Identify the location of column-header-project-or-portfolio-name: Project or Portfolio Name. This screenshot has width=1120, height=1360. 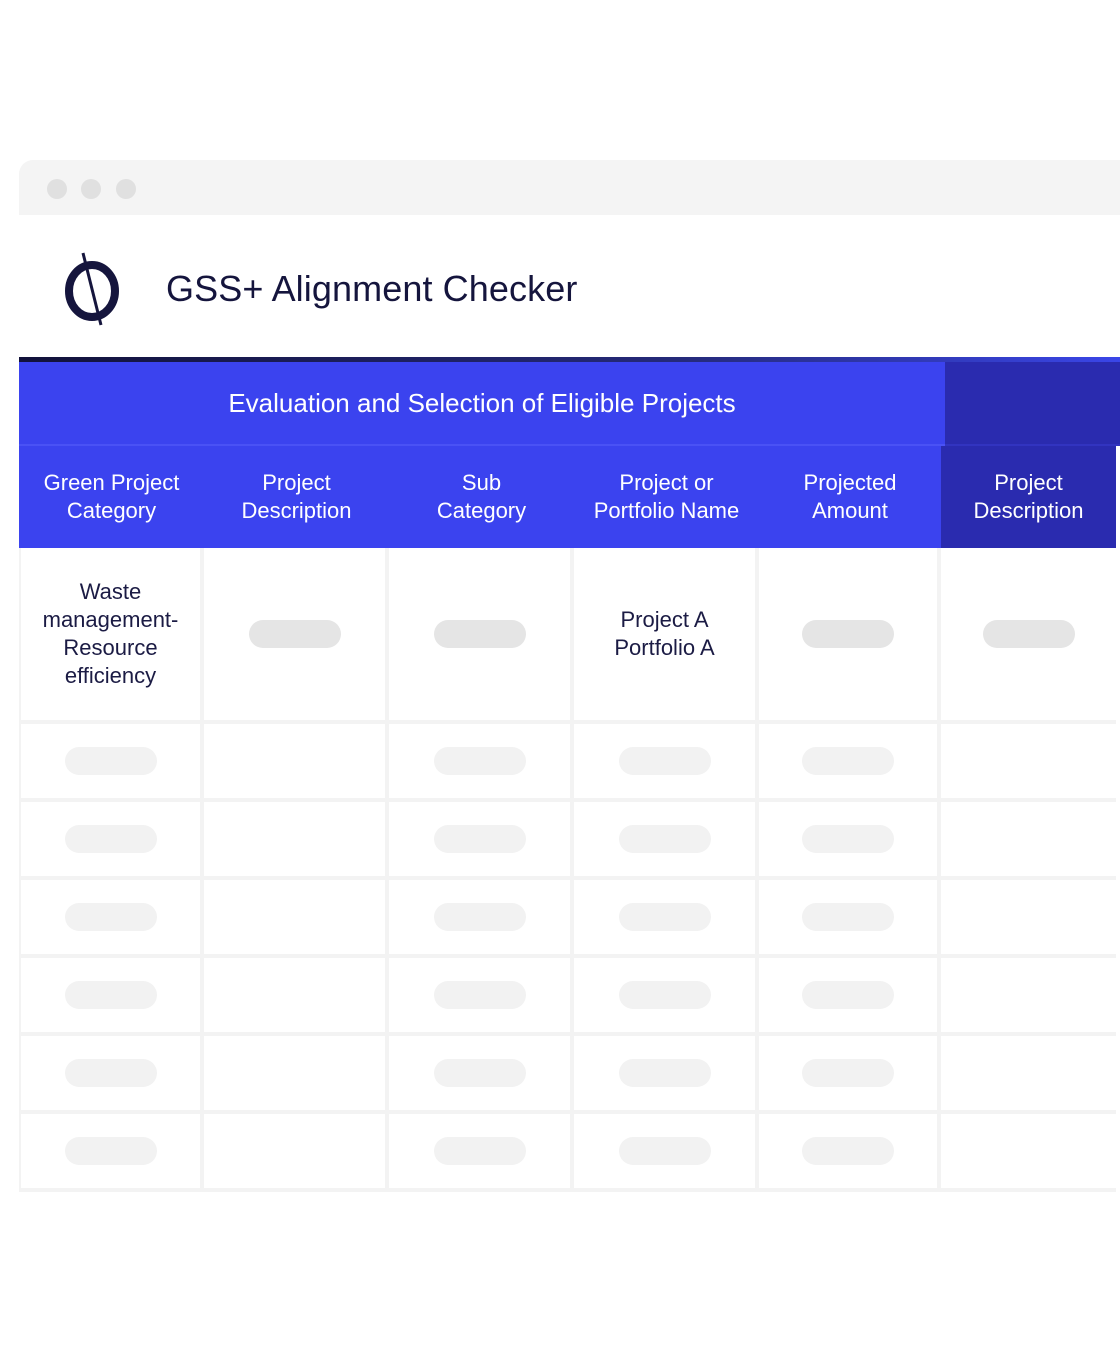
(666, 497).